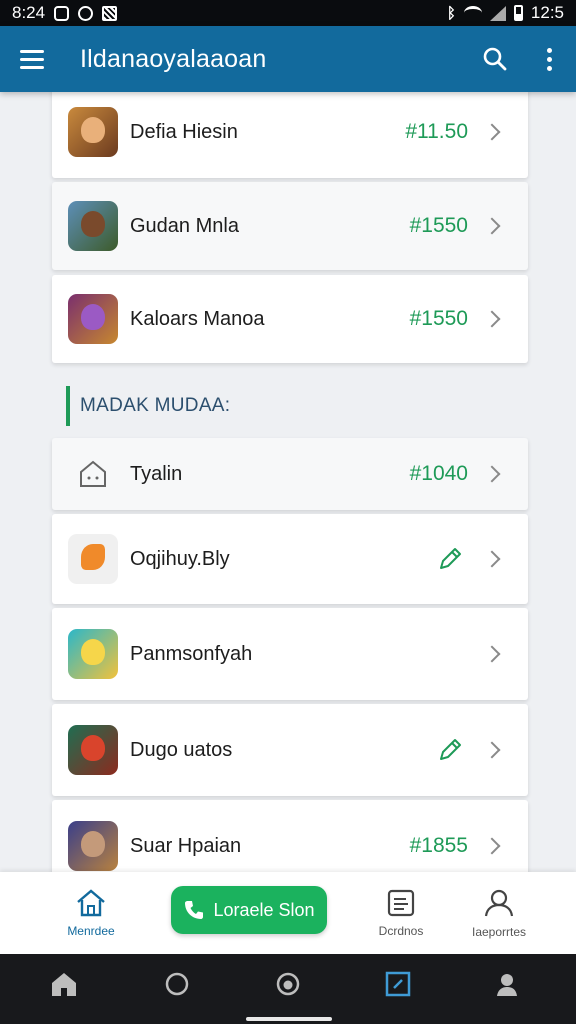 Image resolution: width=576 pixels, height=1024 pixels. What do you see at coordinates (499, 932) in the screenshot?
I see `nav-profile-label: Iaeporrtes` at bounding box center [499, 932].